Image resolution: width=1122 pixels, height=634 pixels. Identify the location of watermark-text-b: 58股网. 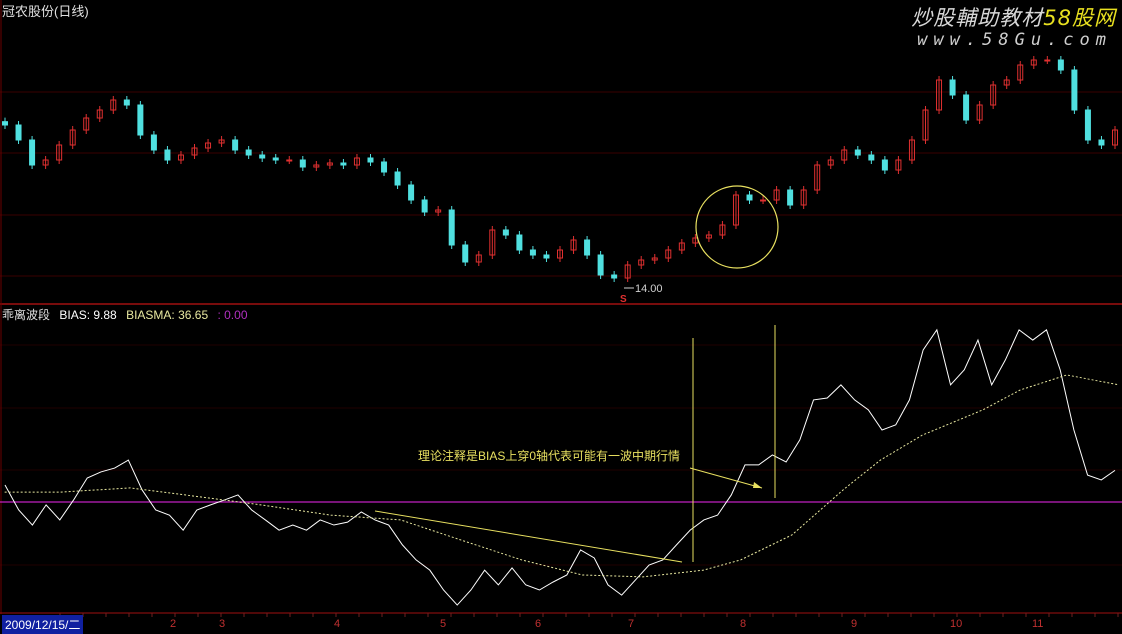
(1079, 18).